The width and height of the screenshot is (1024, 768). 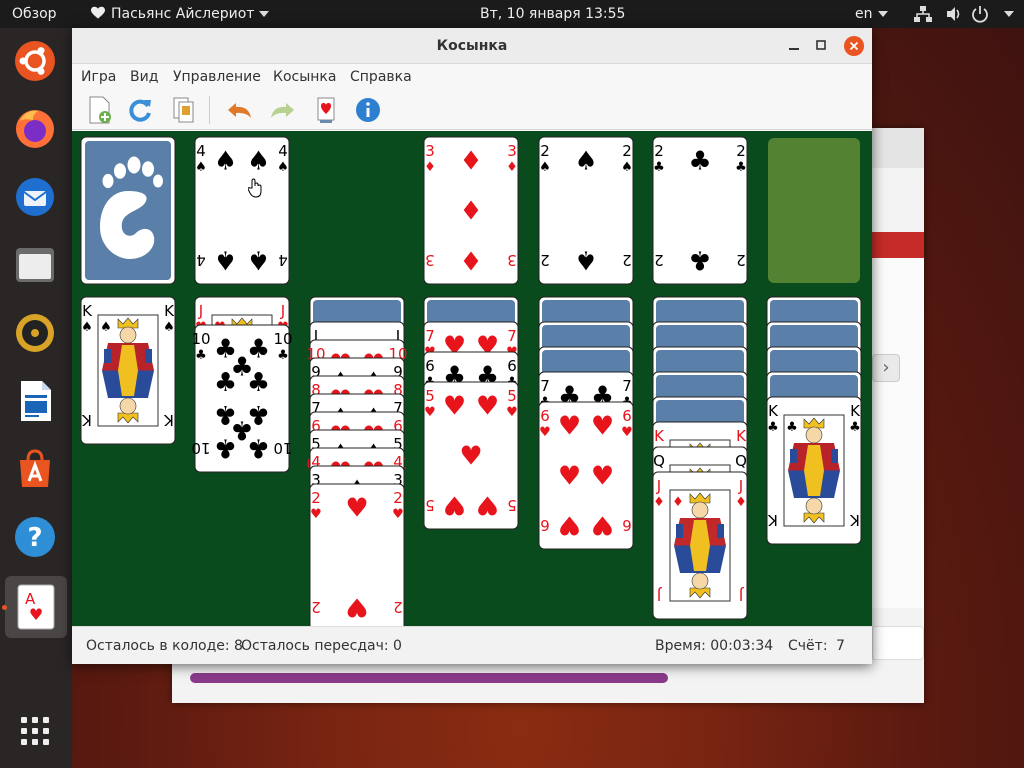 What do you see at coordinates (144, 77) in the screenshot?
I see `menu-view: Вид` at bounding box center [144, 77].